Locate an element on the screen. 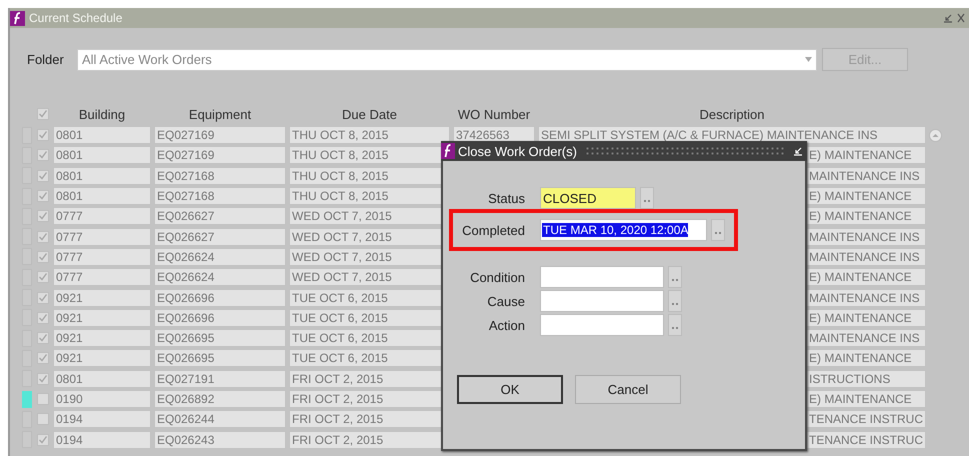 This screenshot has width=969, height=456. folder-label: Folder is located at coordinates (45, 59).